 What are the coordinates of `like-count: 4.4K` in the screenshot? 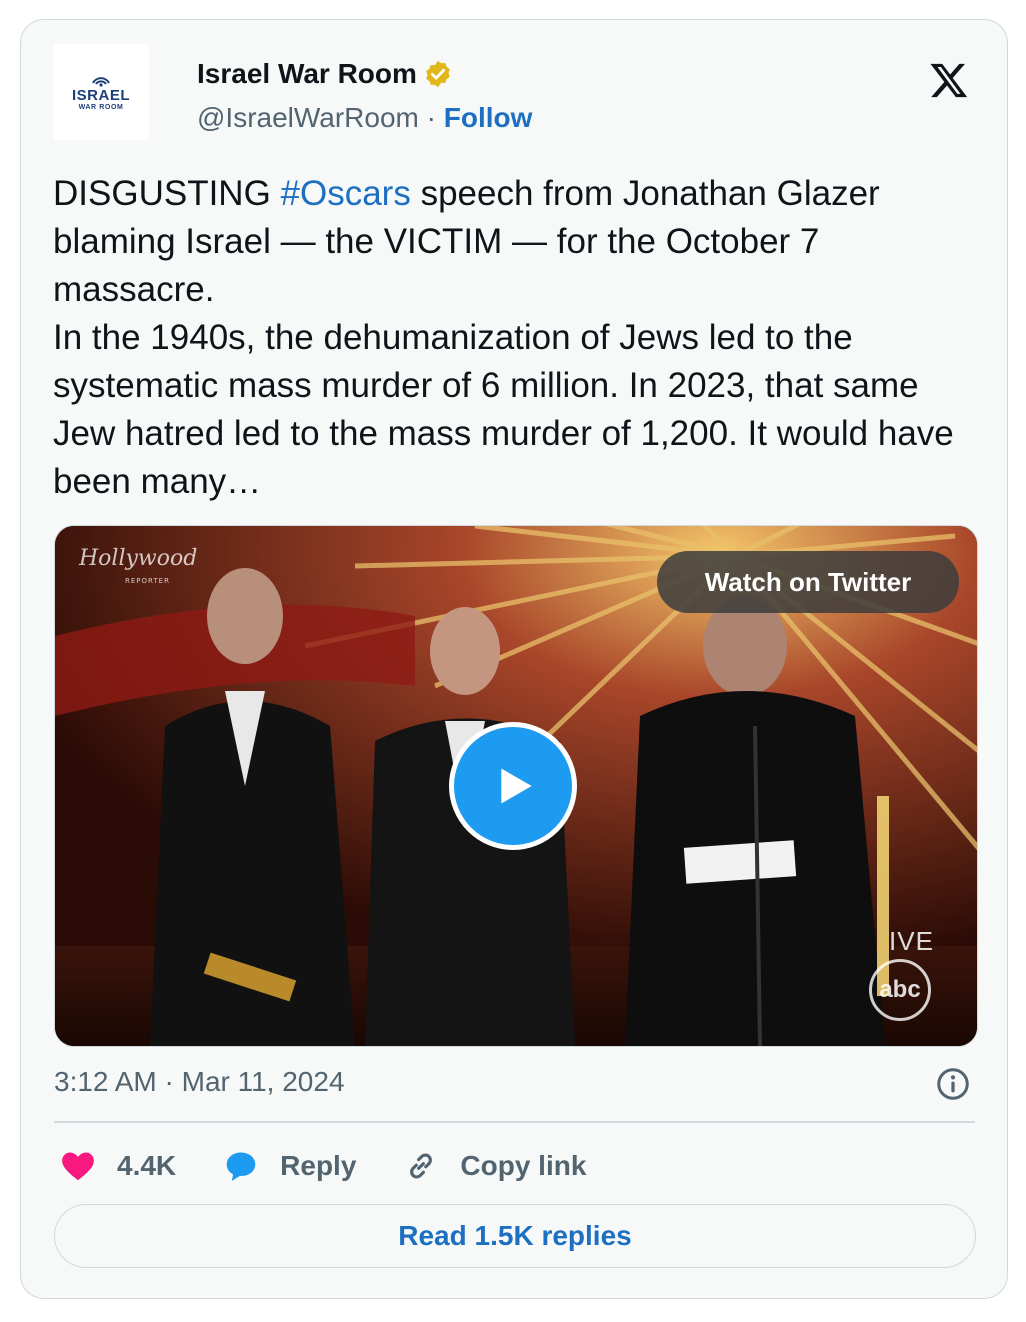 It's located at (147, 1165).